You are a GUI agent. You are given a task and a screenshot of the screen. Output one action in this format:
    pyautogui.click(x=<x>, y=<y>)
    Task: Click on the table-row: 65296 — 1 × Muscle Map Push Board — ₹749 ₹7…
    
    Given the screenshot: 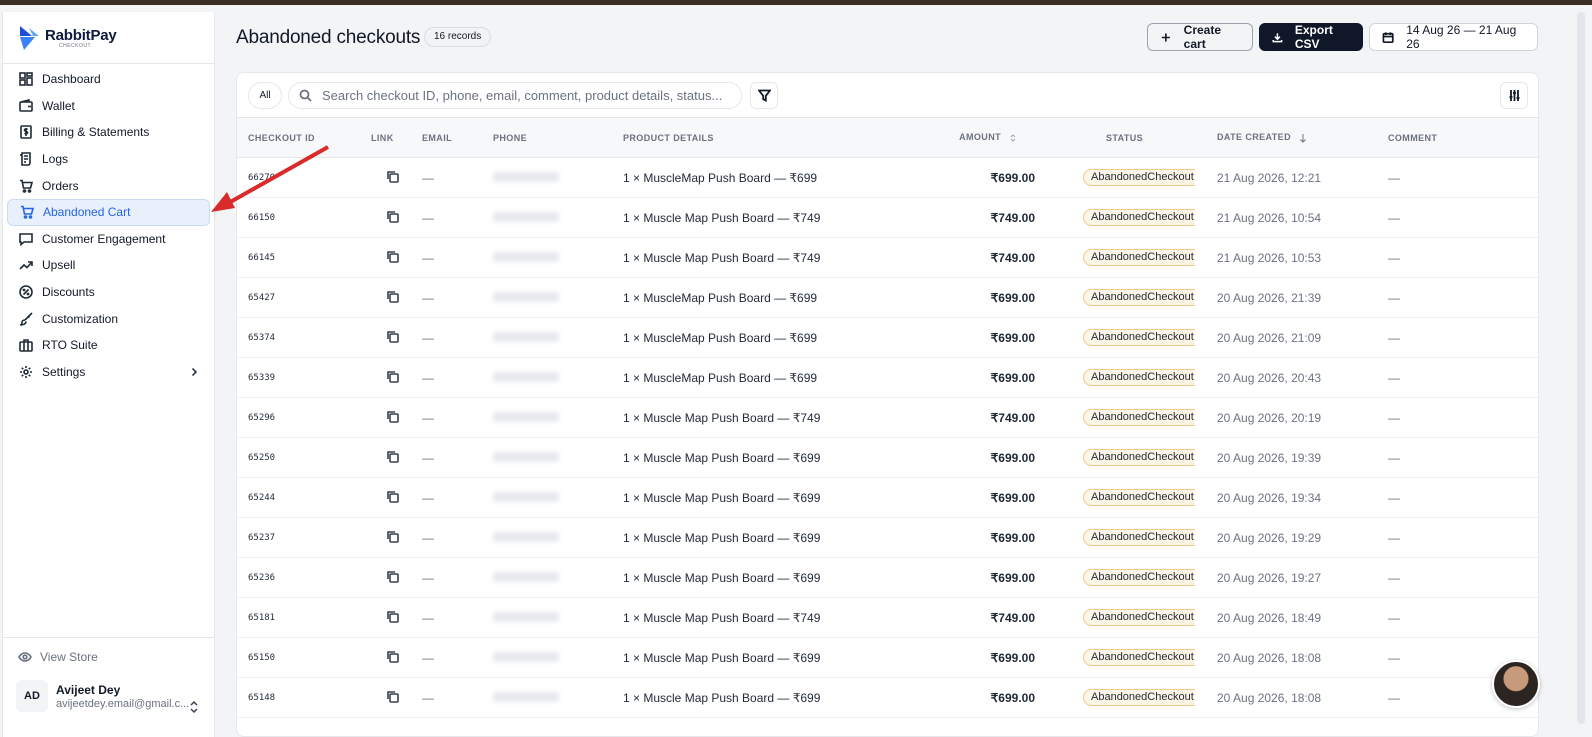 What is the action you would take?
    pyautogui.click(x=887, y=418)
    